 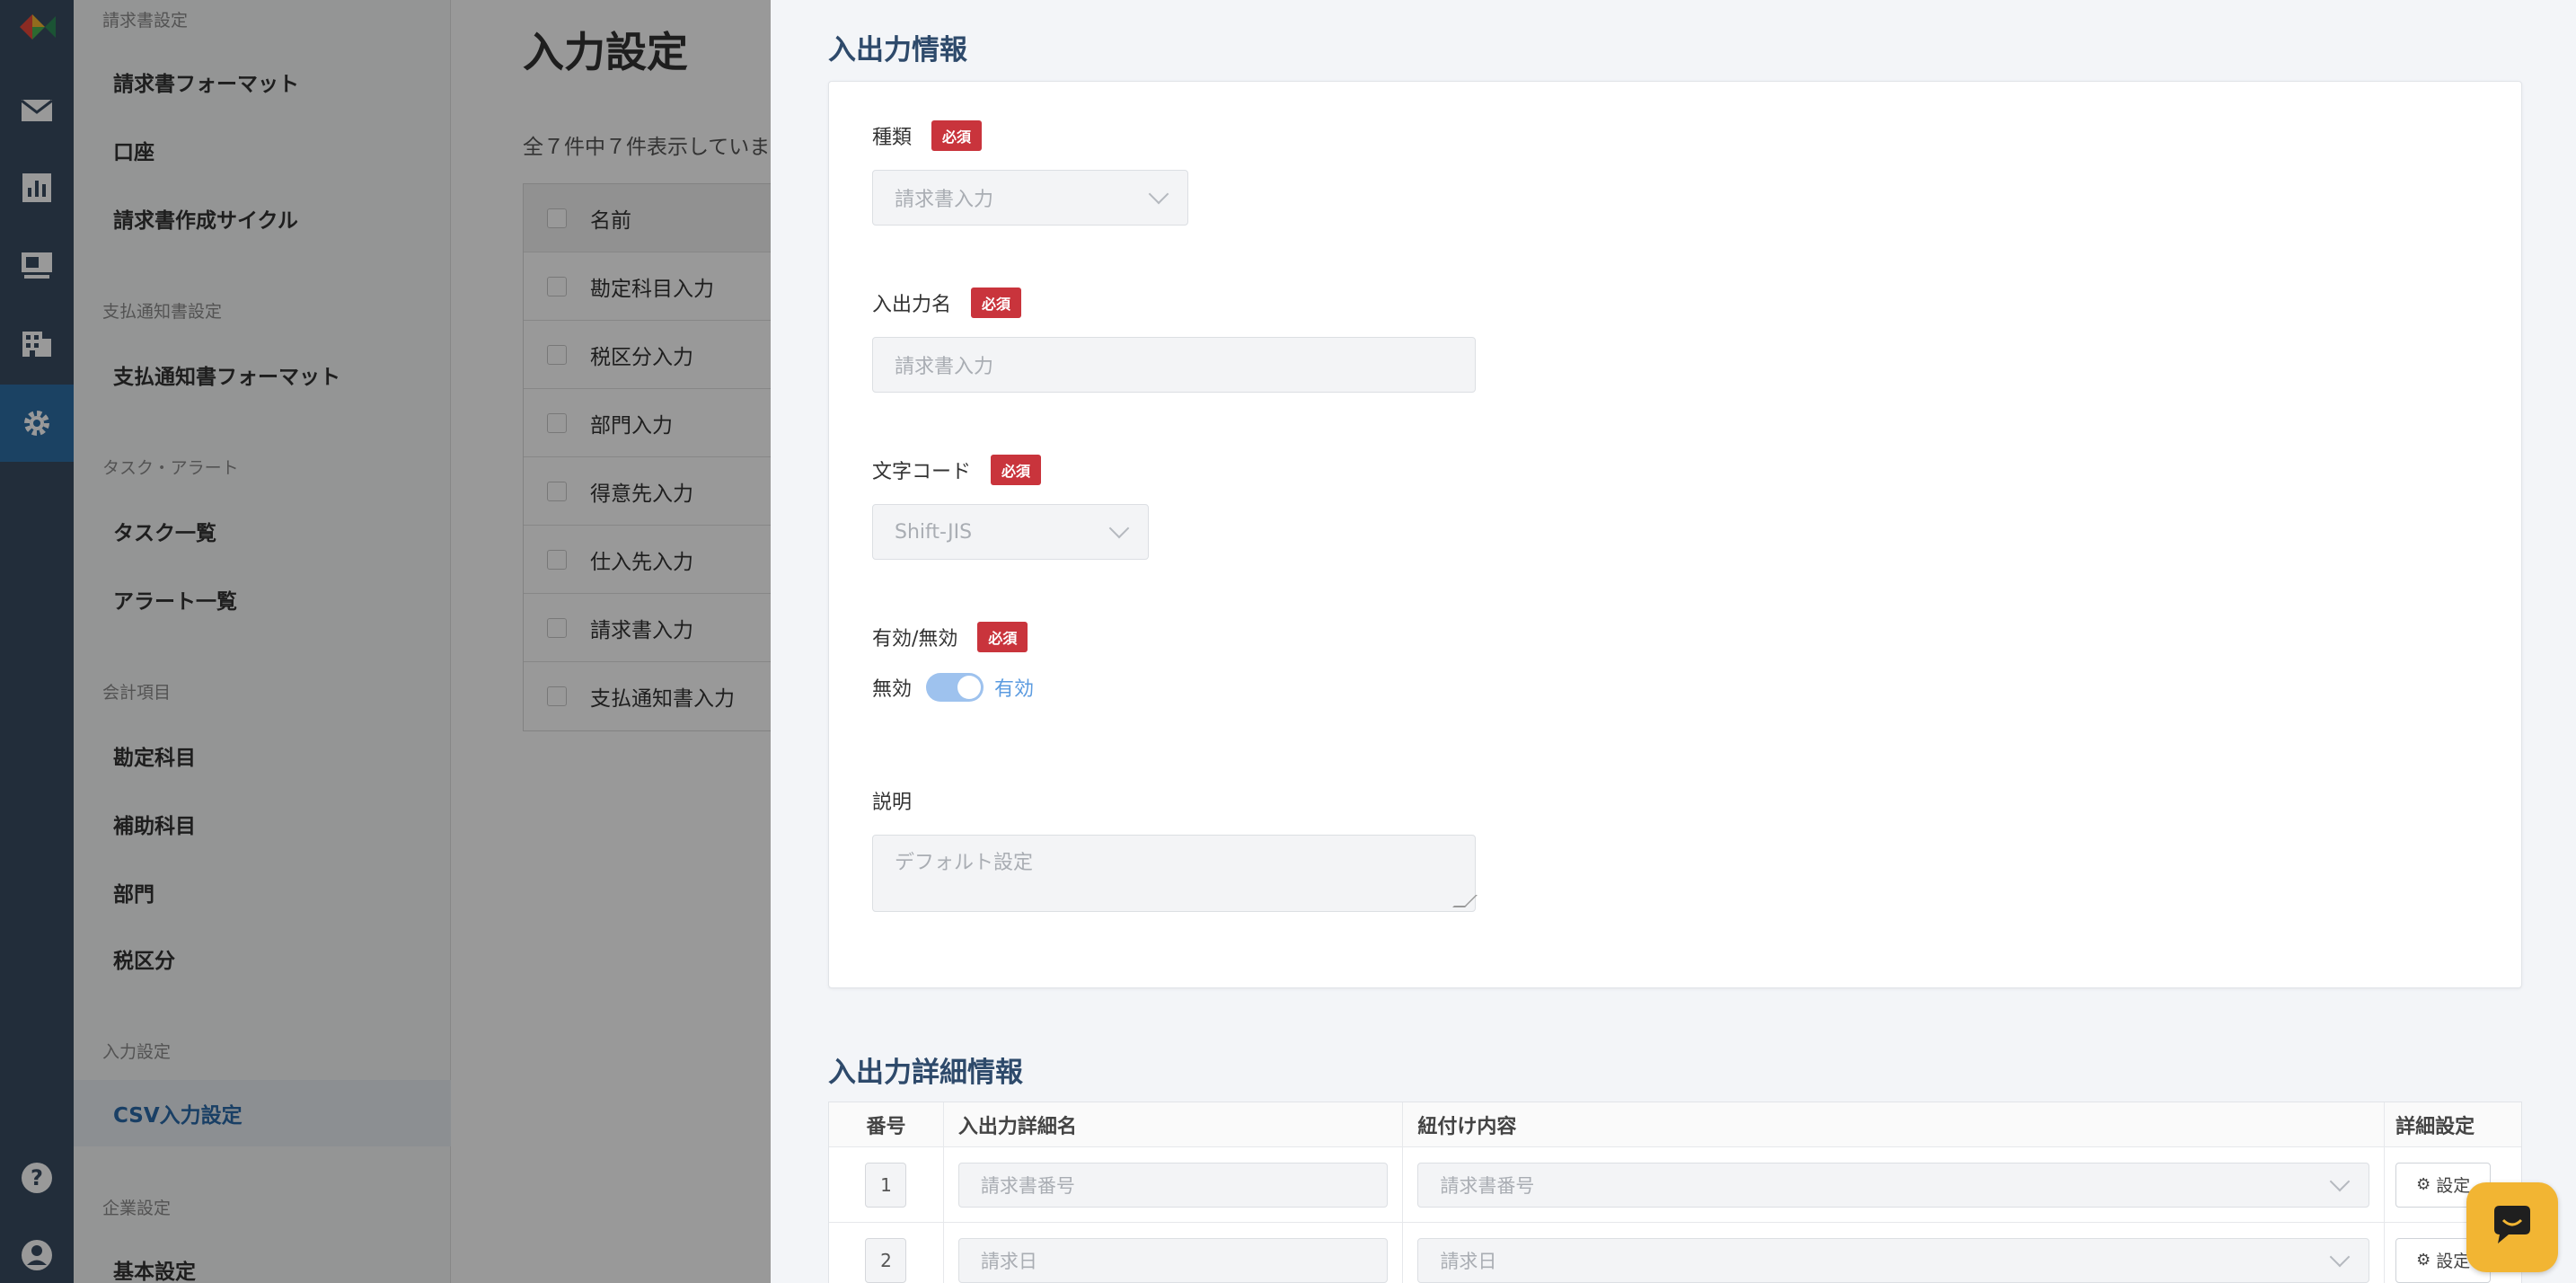 What do you see at coordinates (1173, 1260) in the screenshot?
I see `detail-name-input: 請求日` at bounding box center [1173, 1260].